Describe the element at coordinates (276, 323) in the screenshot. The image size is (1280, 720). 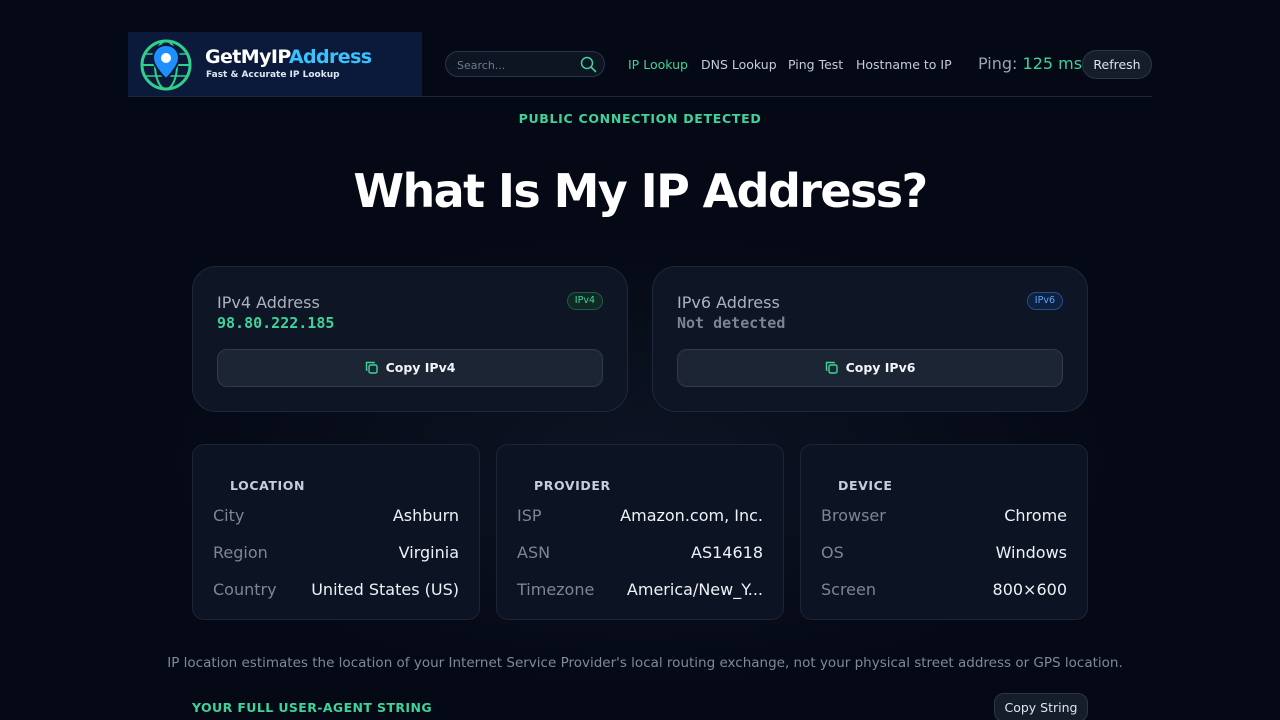
I see `ipv4-value: 98.80.222.185` at that location.